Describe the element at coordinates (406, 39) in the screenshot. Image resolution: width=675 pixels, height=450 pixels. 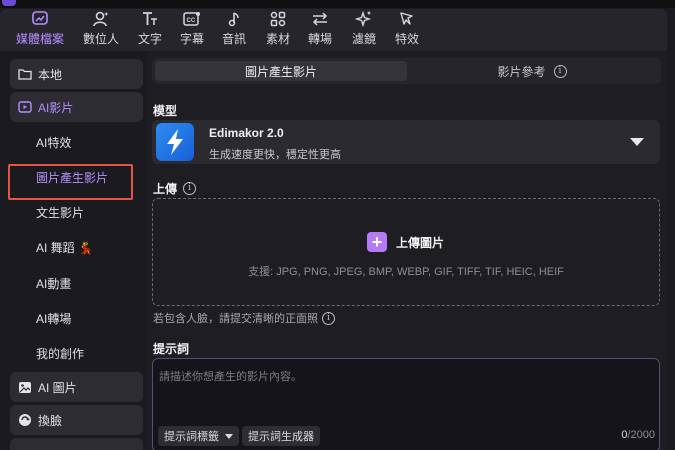
I see `toolbar-effects-label: 特效` at that location.